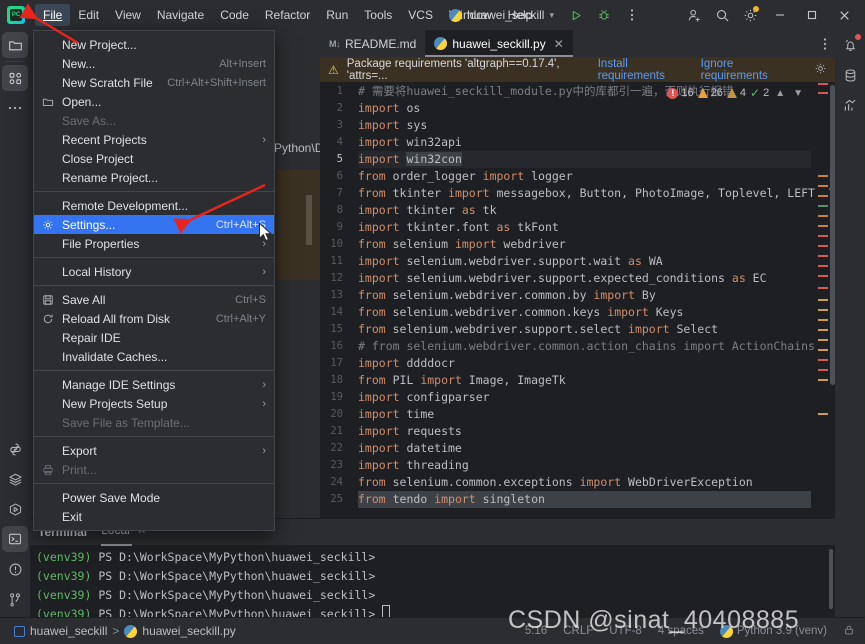 Image resolution: width=865 pixels, height=644 pixels. I want to click on project-selector: huawei_seckill ▾, so click(501, 15).